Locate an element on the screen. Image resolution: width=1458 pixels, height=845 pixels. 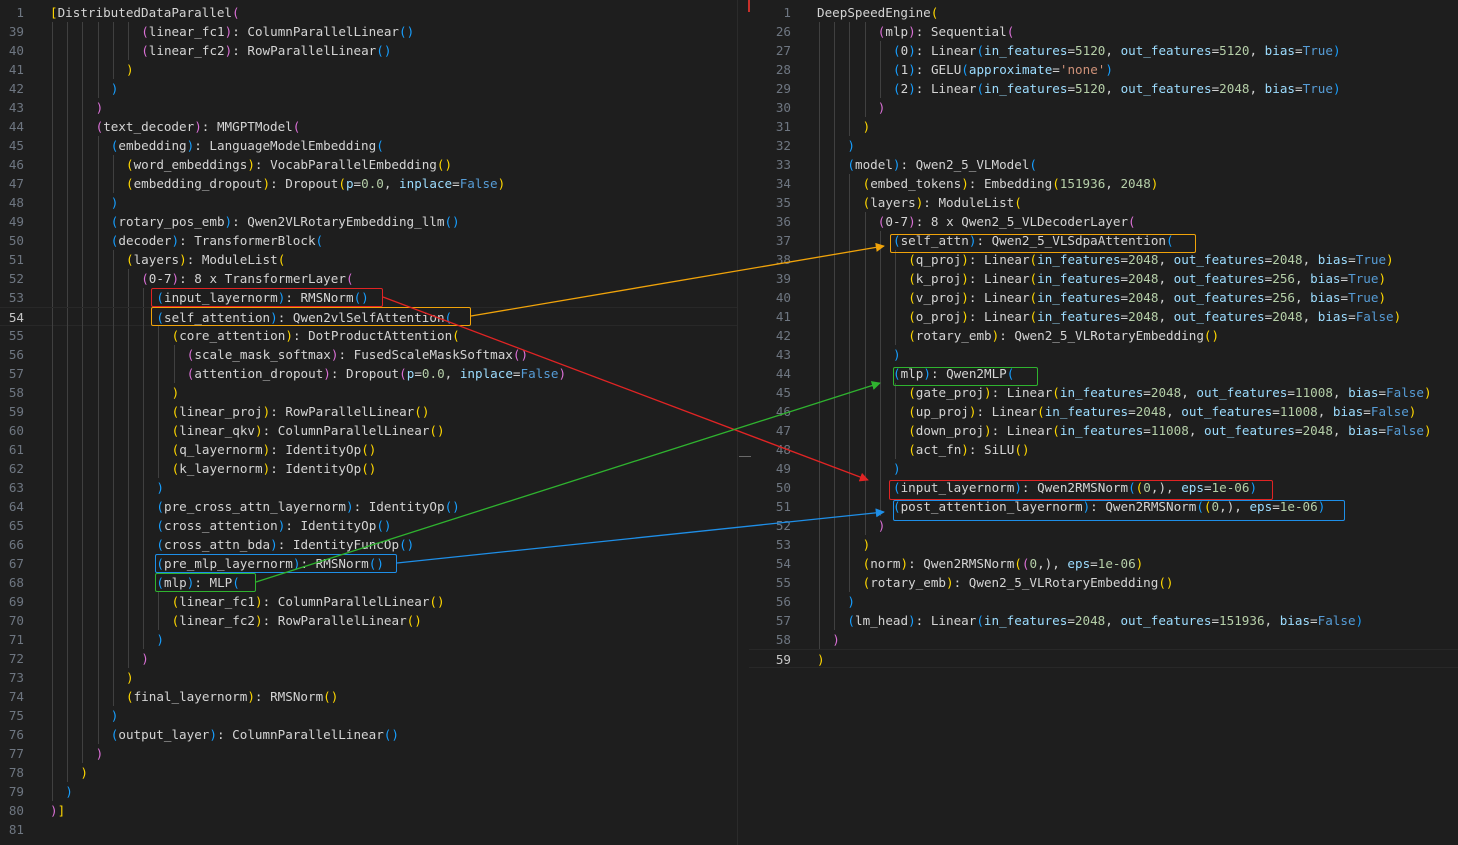
code-line: 61 (q_layernorm): IdentityOp() is located at coordinates (368, 449).